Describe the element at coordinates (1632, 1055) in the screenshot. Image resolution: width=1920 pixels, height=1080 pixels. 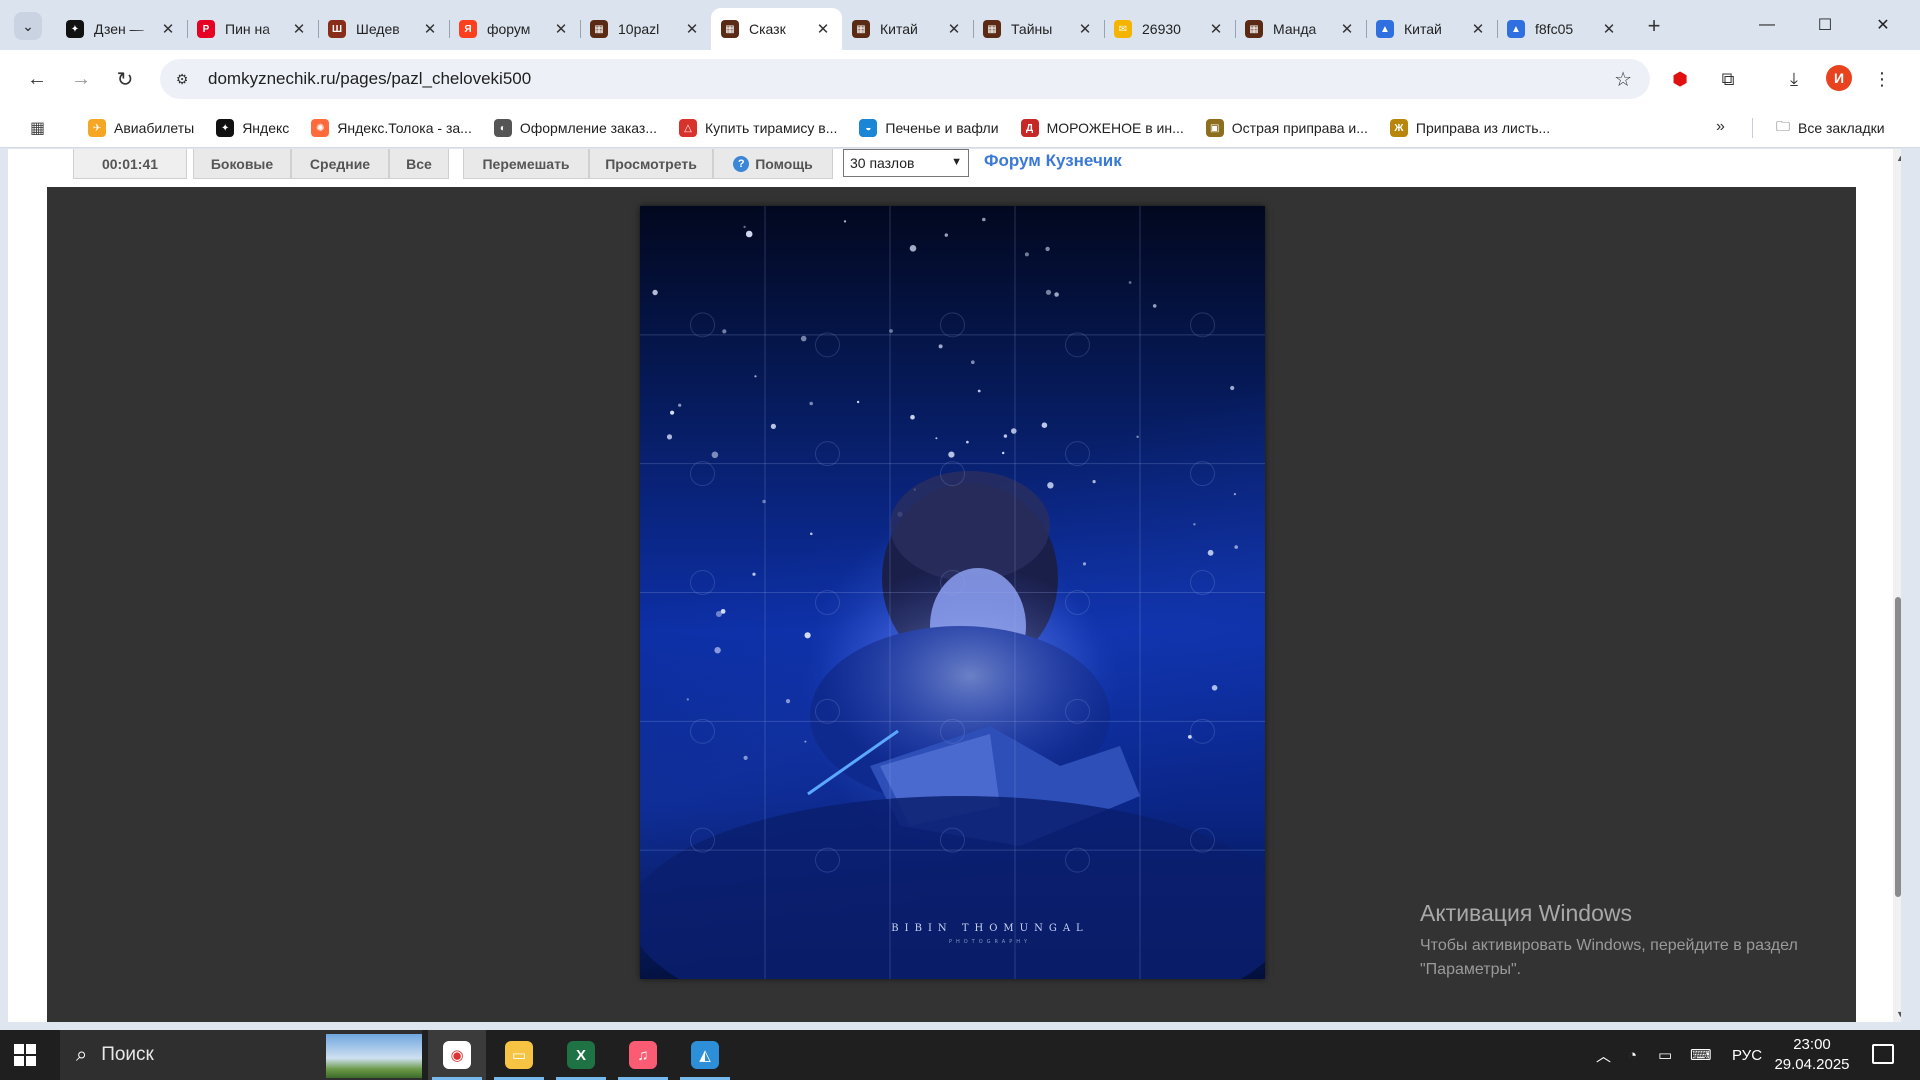
I see `network-icon: ◔` at that location.